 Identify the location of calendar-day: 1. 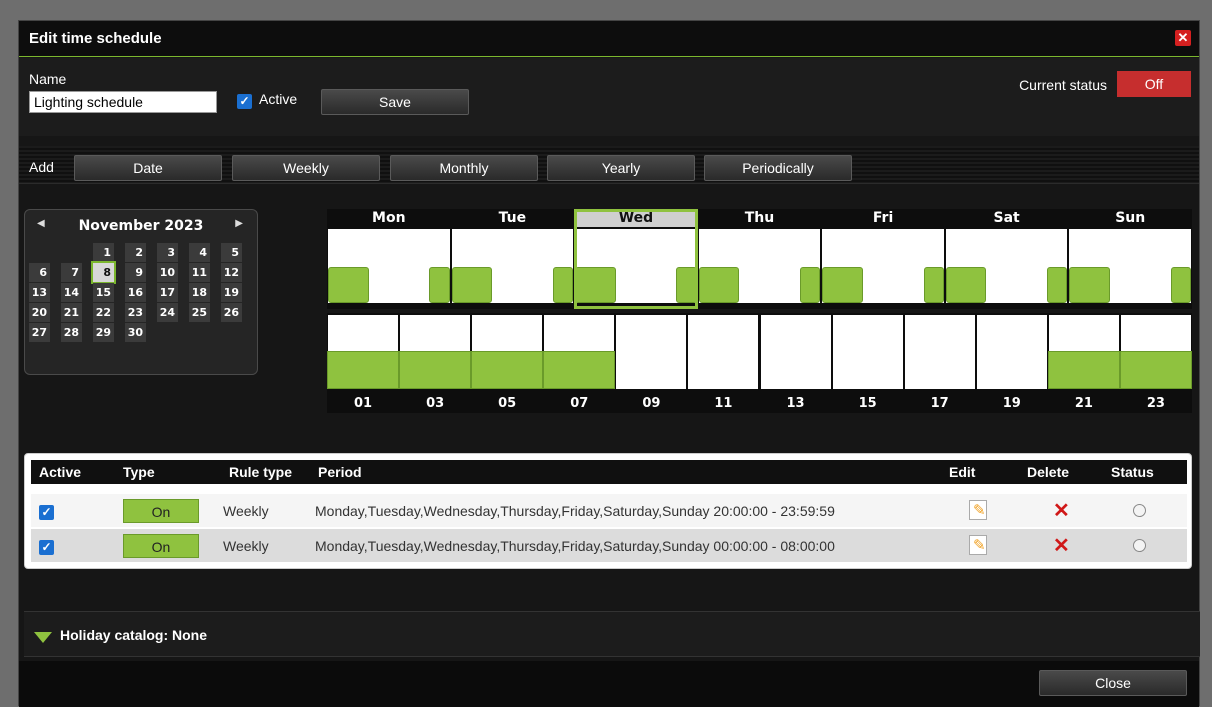
(103, 252).